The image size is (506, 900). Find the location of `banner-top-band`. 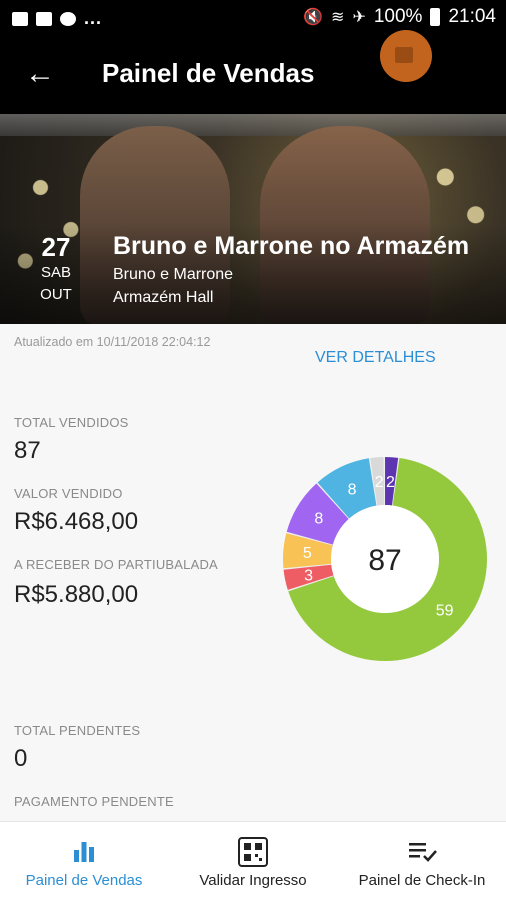

banner-top-band is located at coordinates (253, 125).